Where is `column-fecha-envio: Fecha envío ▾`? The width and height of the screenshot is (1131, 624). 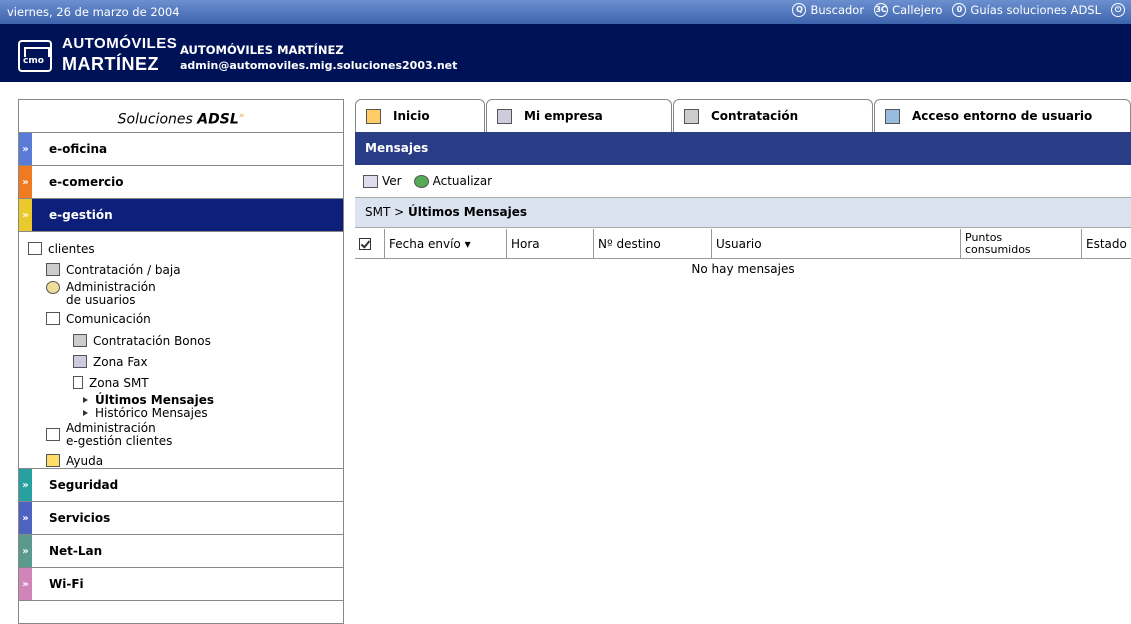
column-fecha-envio: Fecha envío ▾ is located at coordinates (446, 244).